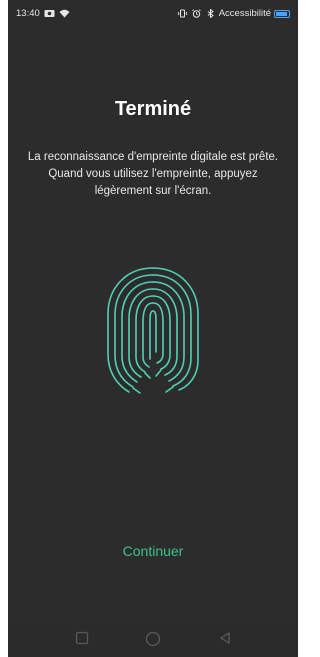  Describe the element at coordinates (196, 13) in the screenshot. I see `alarm-icon` at that location.